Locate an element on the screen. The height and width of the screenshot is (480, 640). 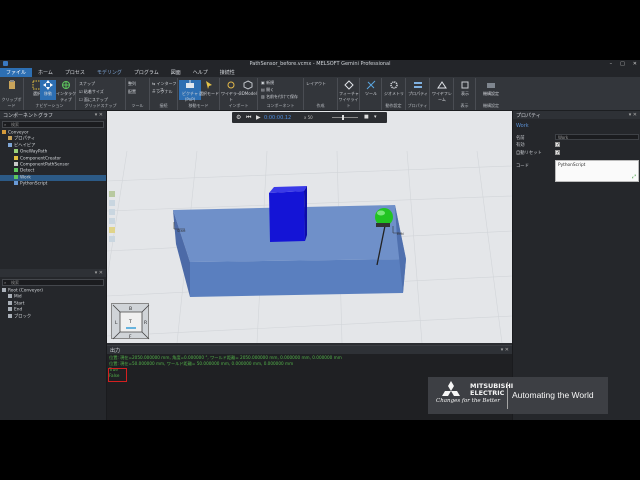
node-item-label: End is located at coordinates (18, 310).